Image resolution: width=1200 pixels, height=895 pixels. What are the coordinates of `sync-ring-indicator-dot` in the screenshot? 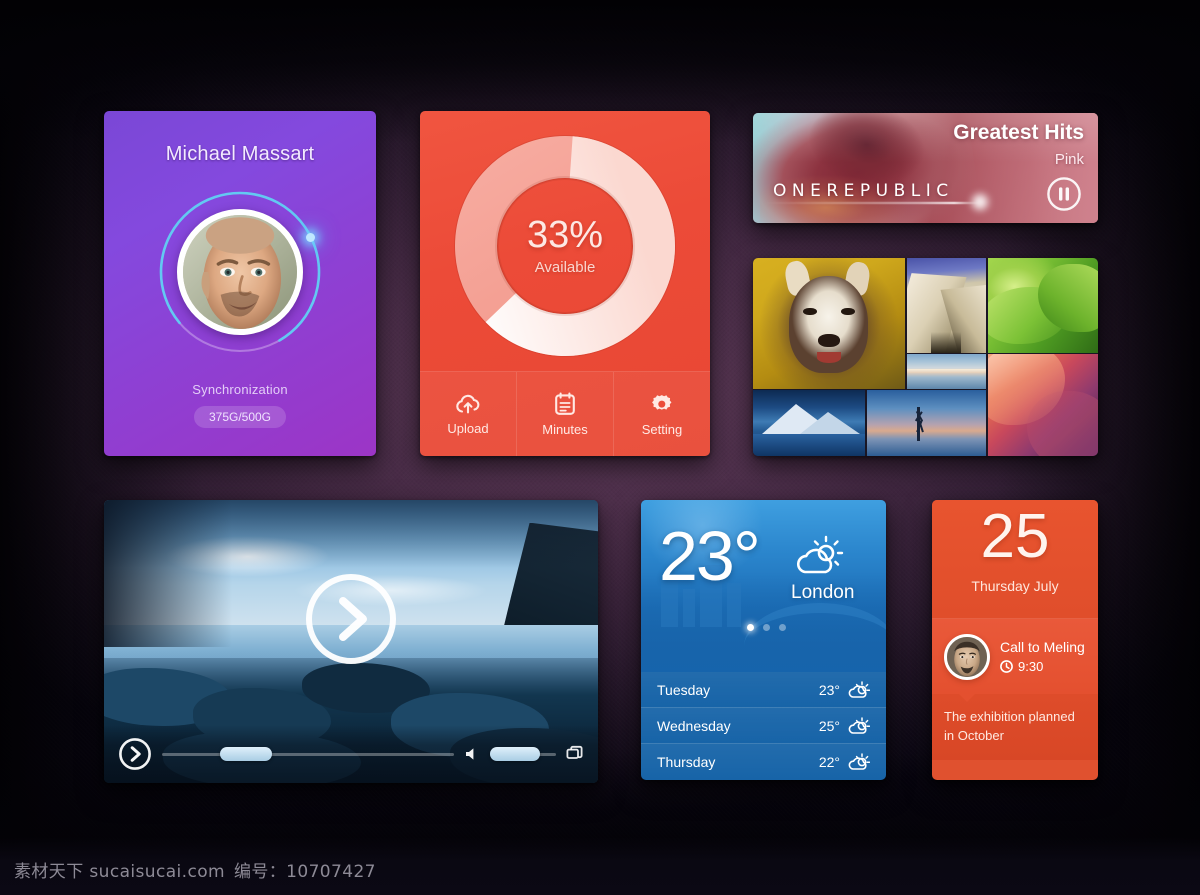 It's located at (310, 237).